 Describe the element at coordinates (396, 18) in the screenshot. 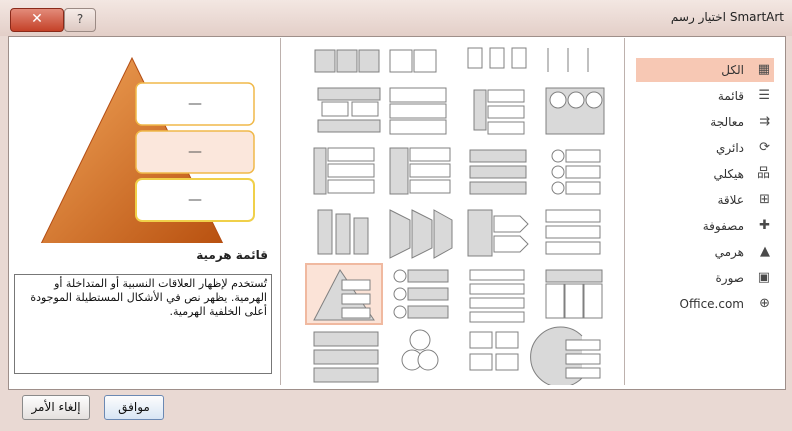

I see `title-bar: ✕ ? اختيار رسم SmartArt` at that location.